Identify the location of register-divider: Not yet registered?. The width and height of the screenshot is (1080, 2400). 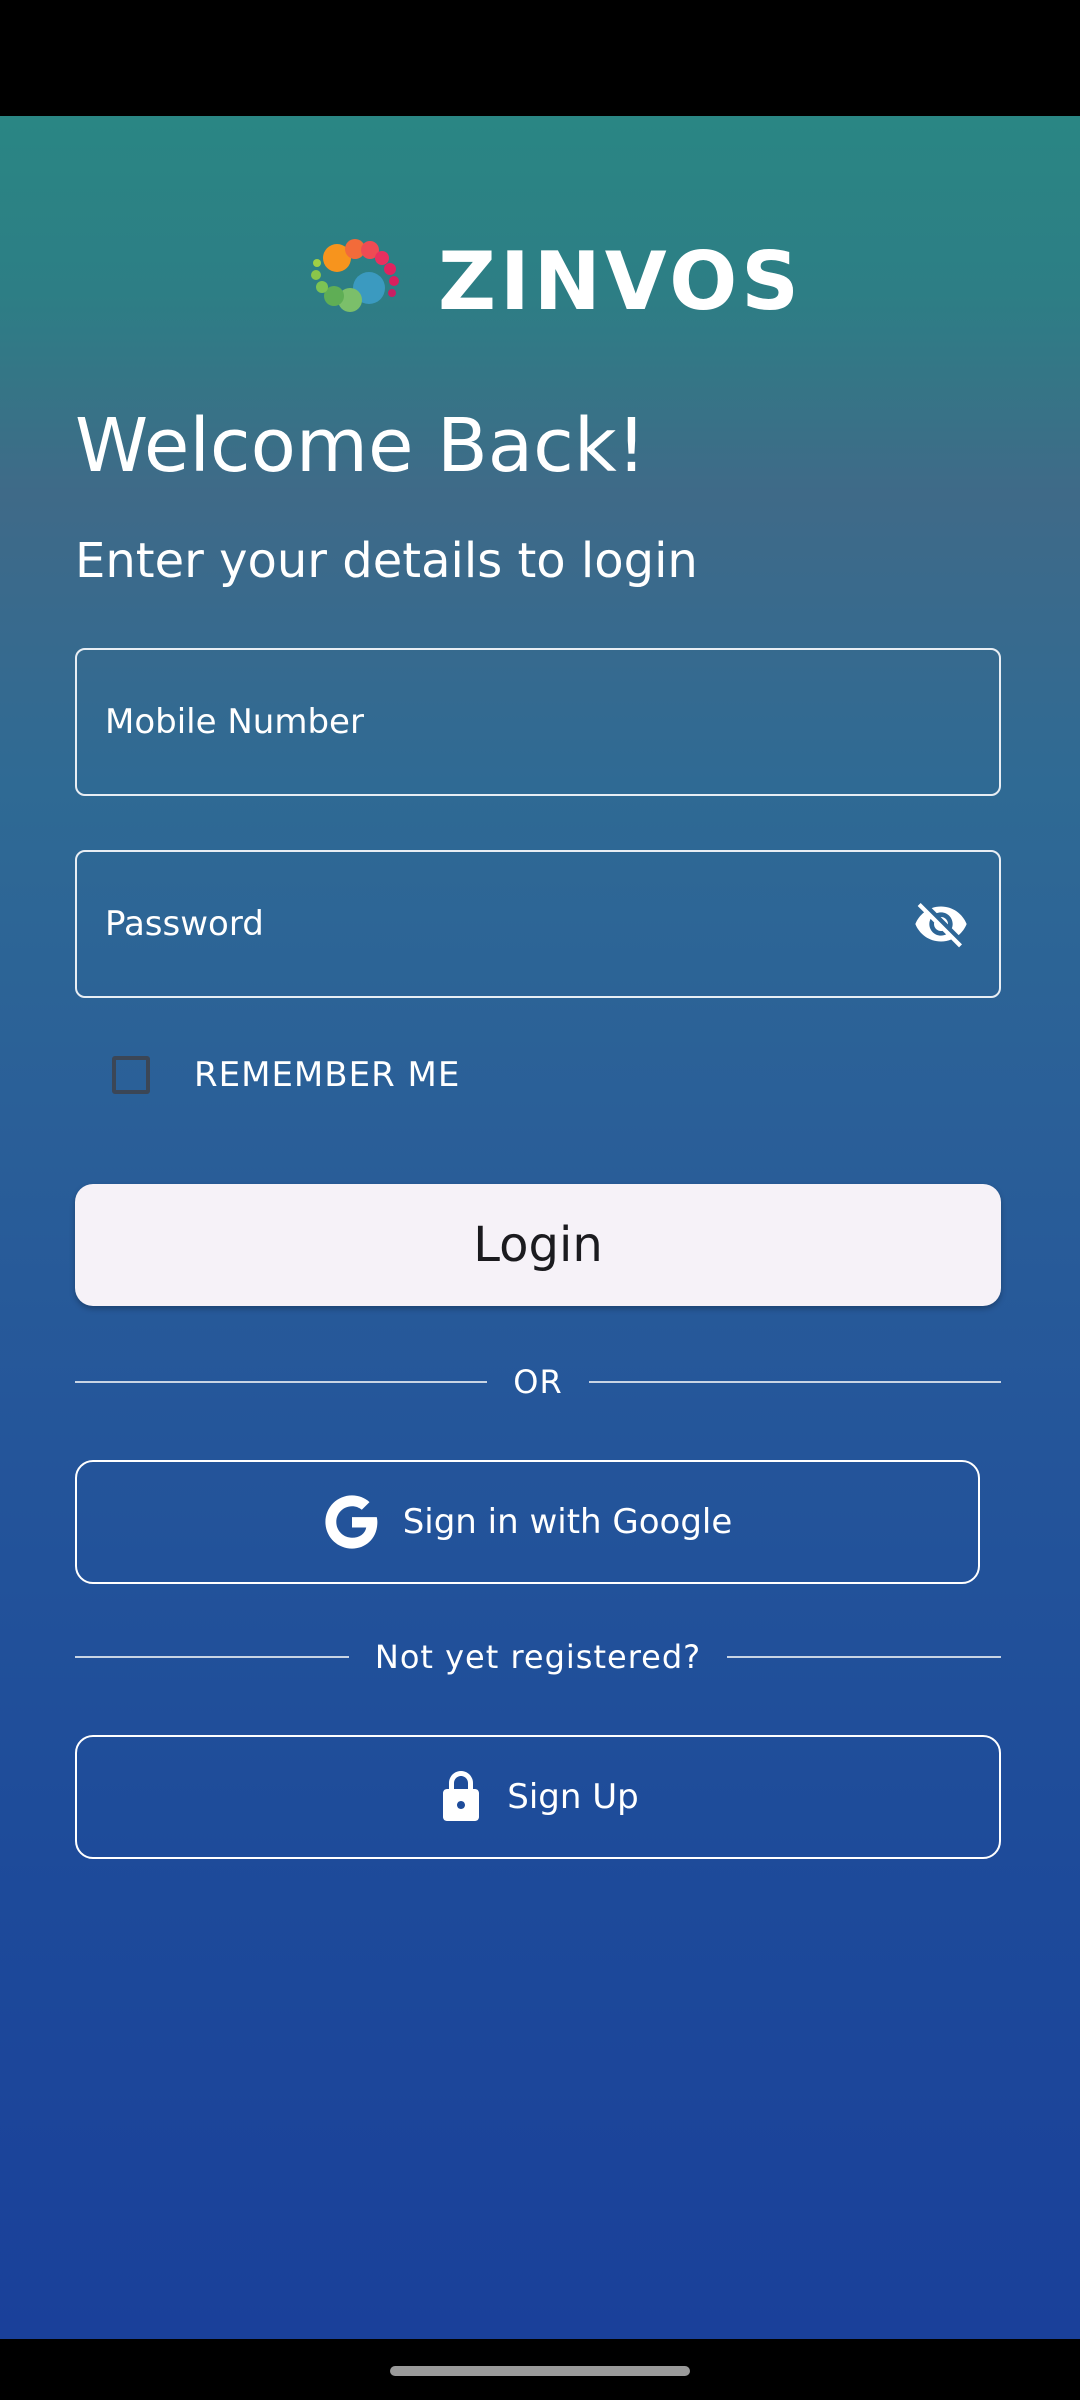
(538, 1657).